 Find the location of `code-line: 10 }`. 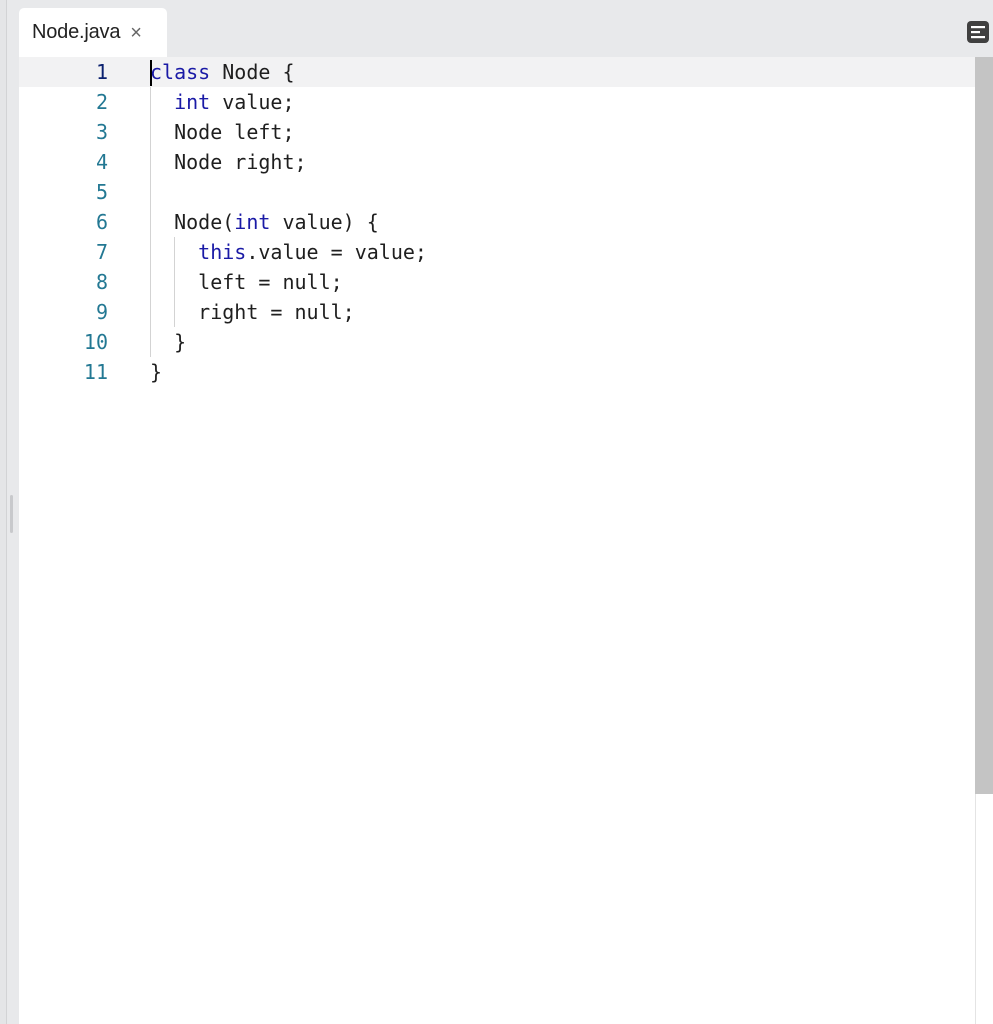

code-line: 10 } is located at coordinates (497, 342).